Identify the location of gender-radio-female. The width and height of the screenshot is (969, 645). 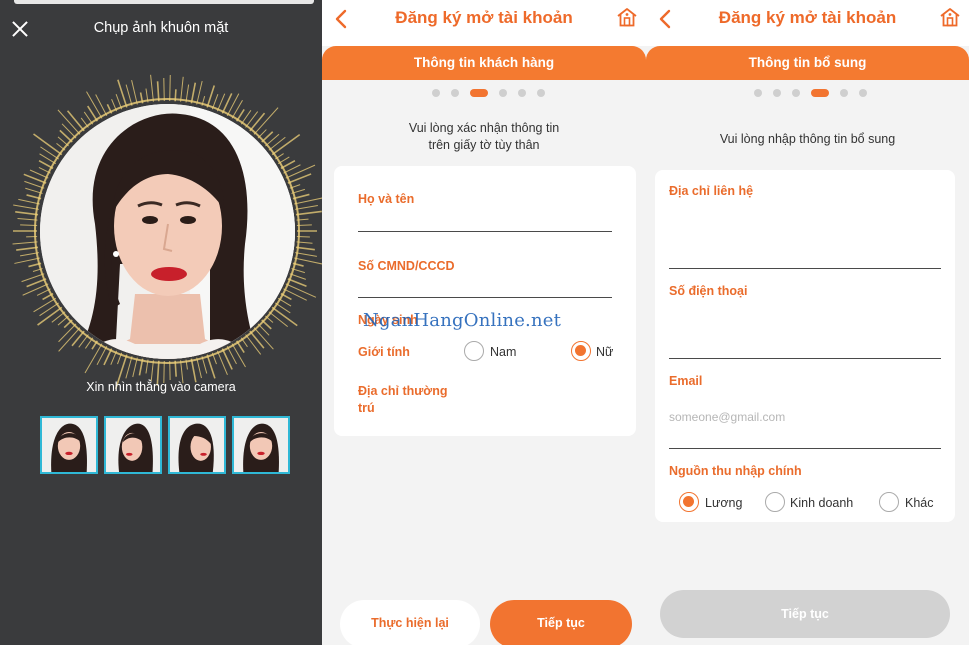
(581, 351).